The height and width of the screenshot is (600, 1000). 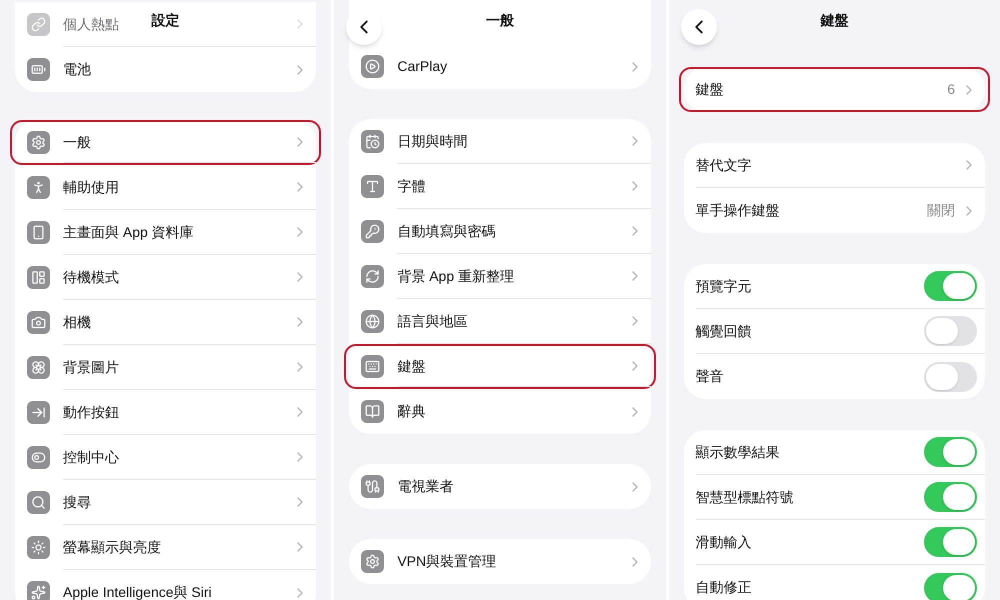 What do you see at coordinates (834, 582) in the screenshot?
I see `settings-row: 自動修正` at bounding box center [834, 582].